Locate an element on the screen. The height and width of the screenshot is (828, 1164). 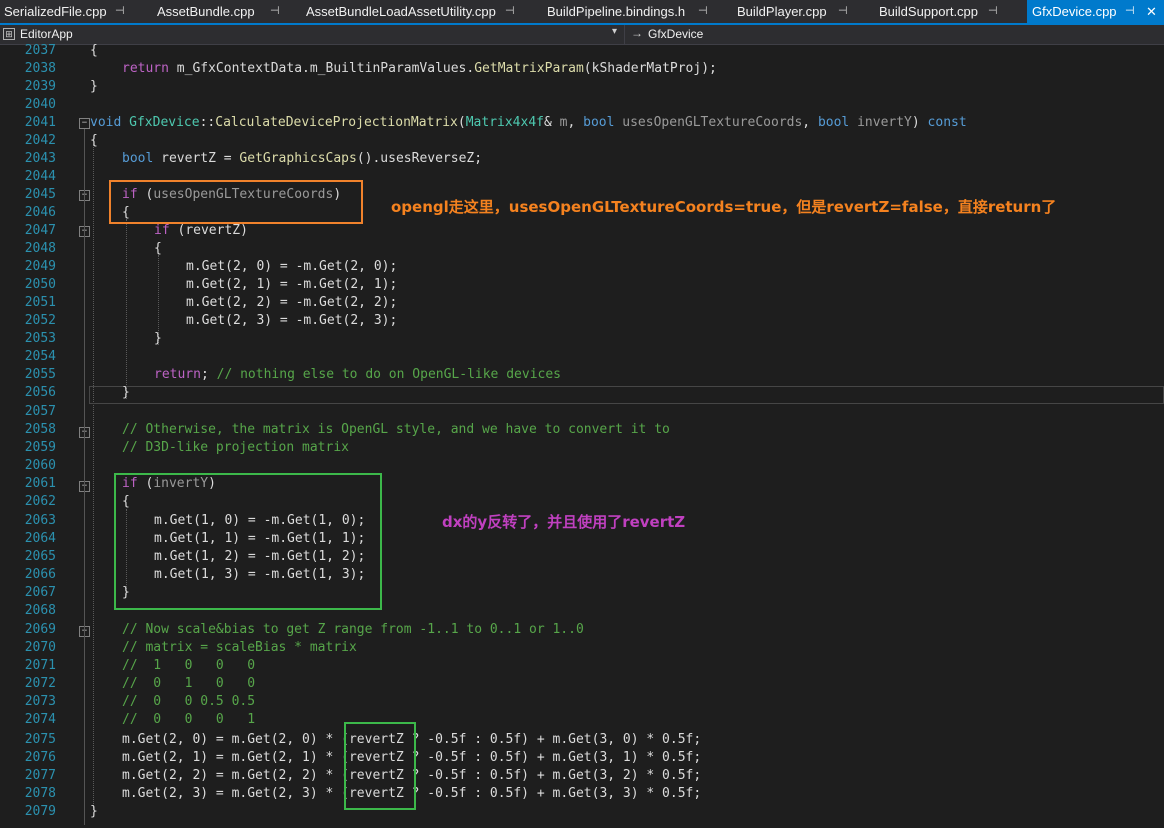
line-number: 2042 is located at coordinates (40, 140).